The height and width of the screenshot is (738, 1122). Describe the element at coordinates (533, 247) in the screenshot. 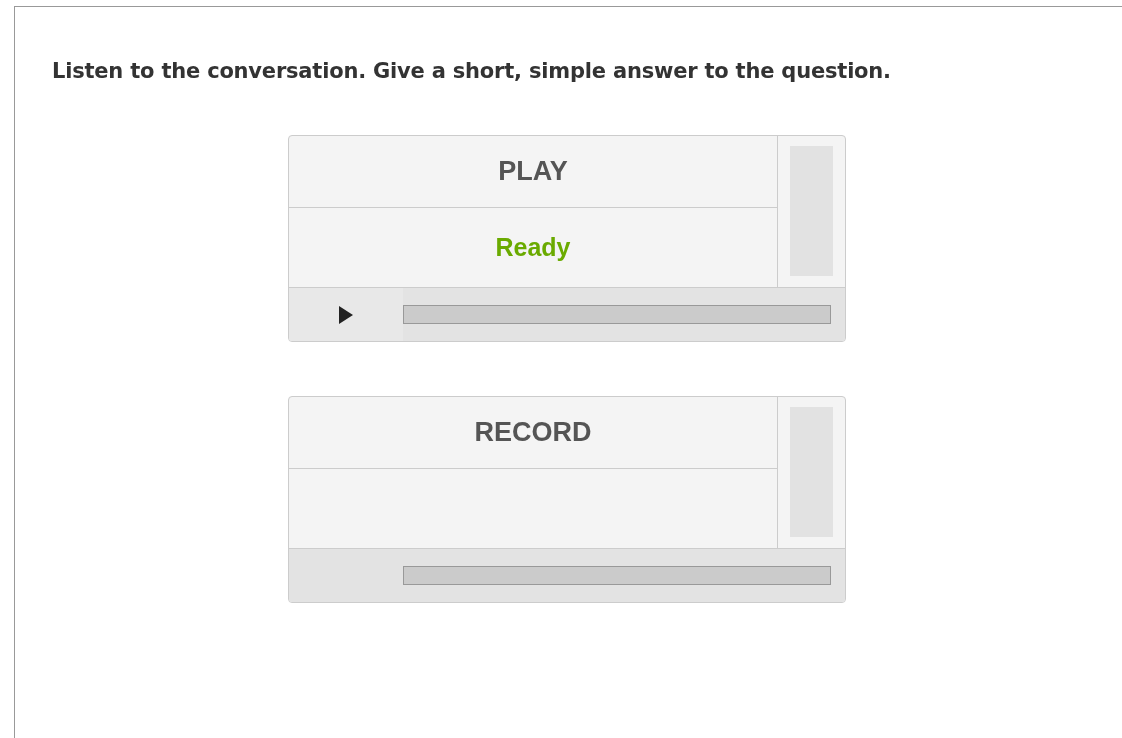

I see `status-text: Ready` at that location.